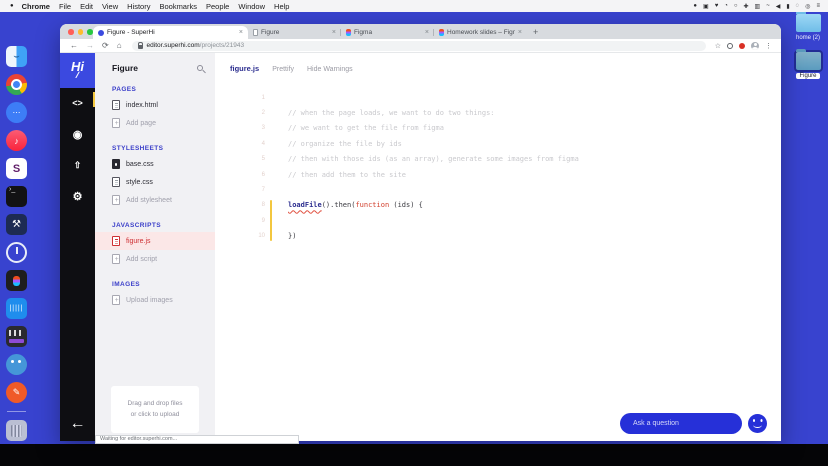  I want to click on status-icon-3: ♥, so click(717, 6).